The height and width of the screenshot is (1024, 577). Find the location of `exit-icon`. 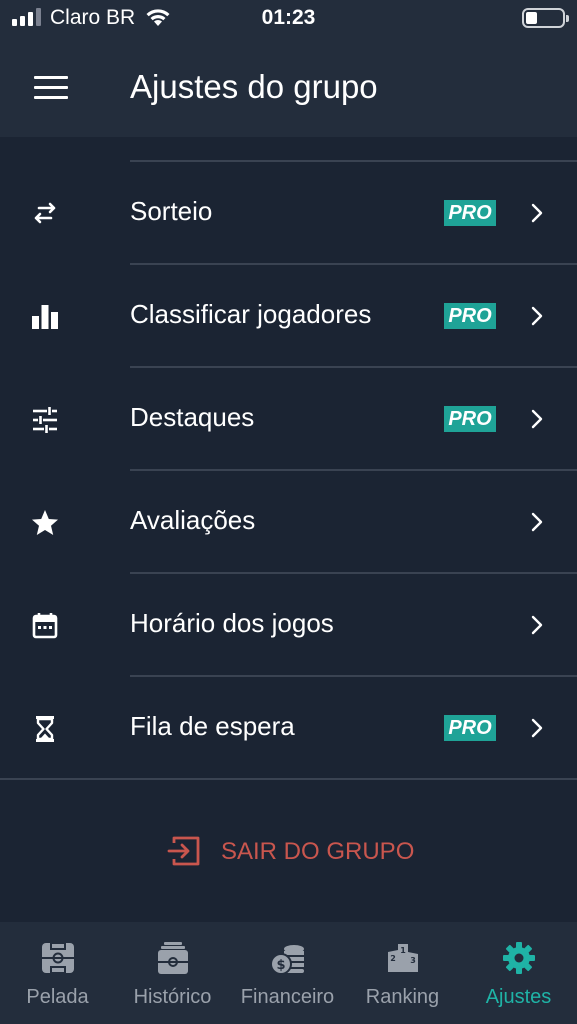

exit-icon is located at coordinates (183, 851).